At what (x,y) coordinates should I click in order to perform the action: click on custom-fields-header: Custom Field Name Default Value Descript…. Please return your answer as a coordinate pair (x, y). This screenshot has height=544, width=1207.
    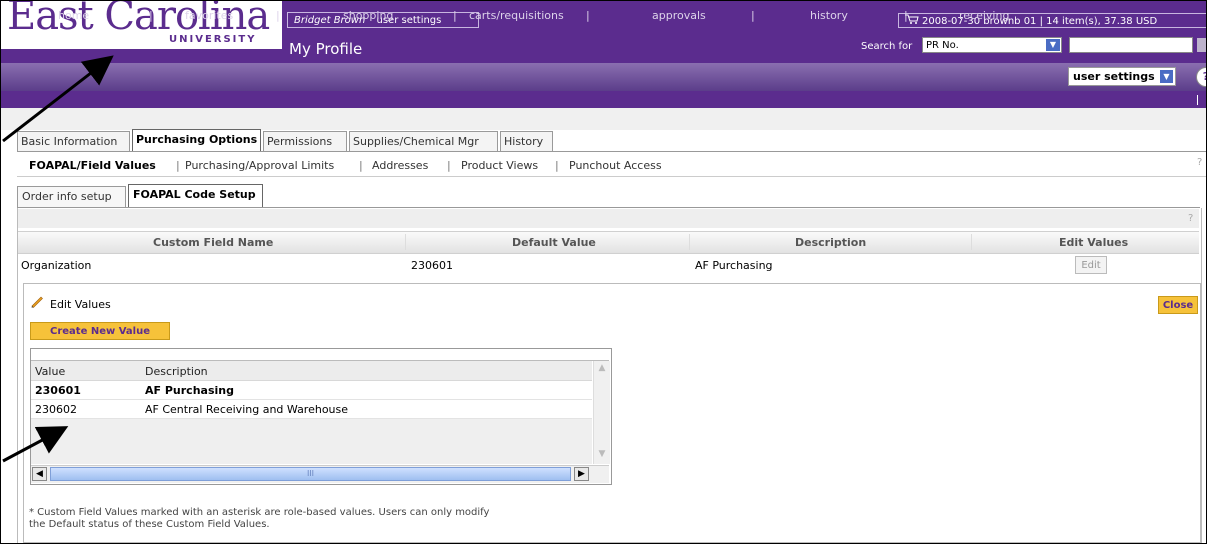
    Looking at the image, I should click on (608, 242).